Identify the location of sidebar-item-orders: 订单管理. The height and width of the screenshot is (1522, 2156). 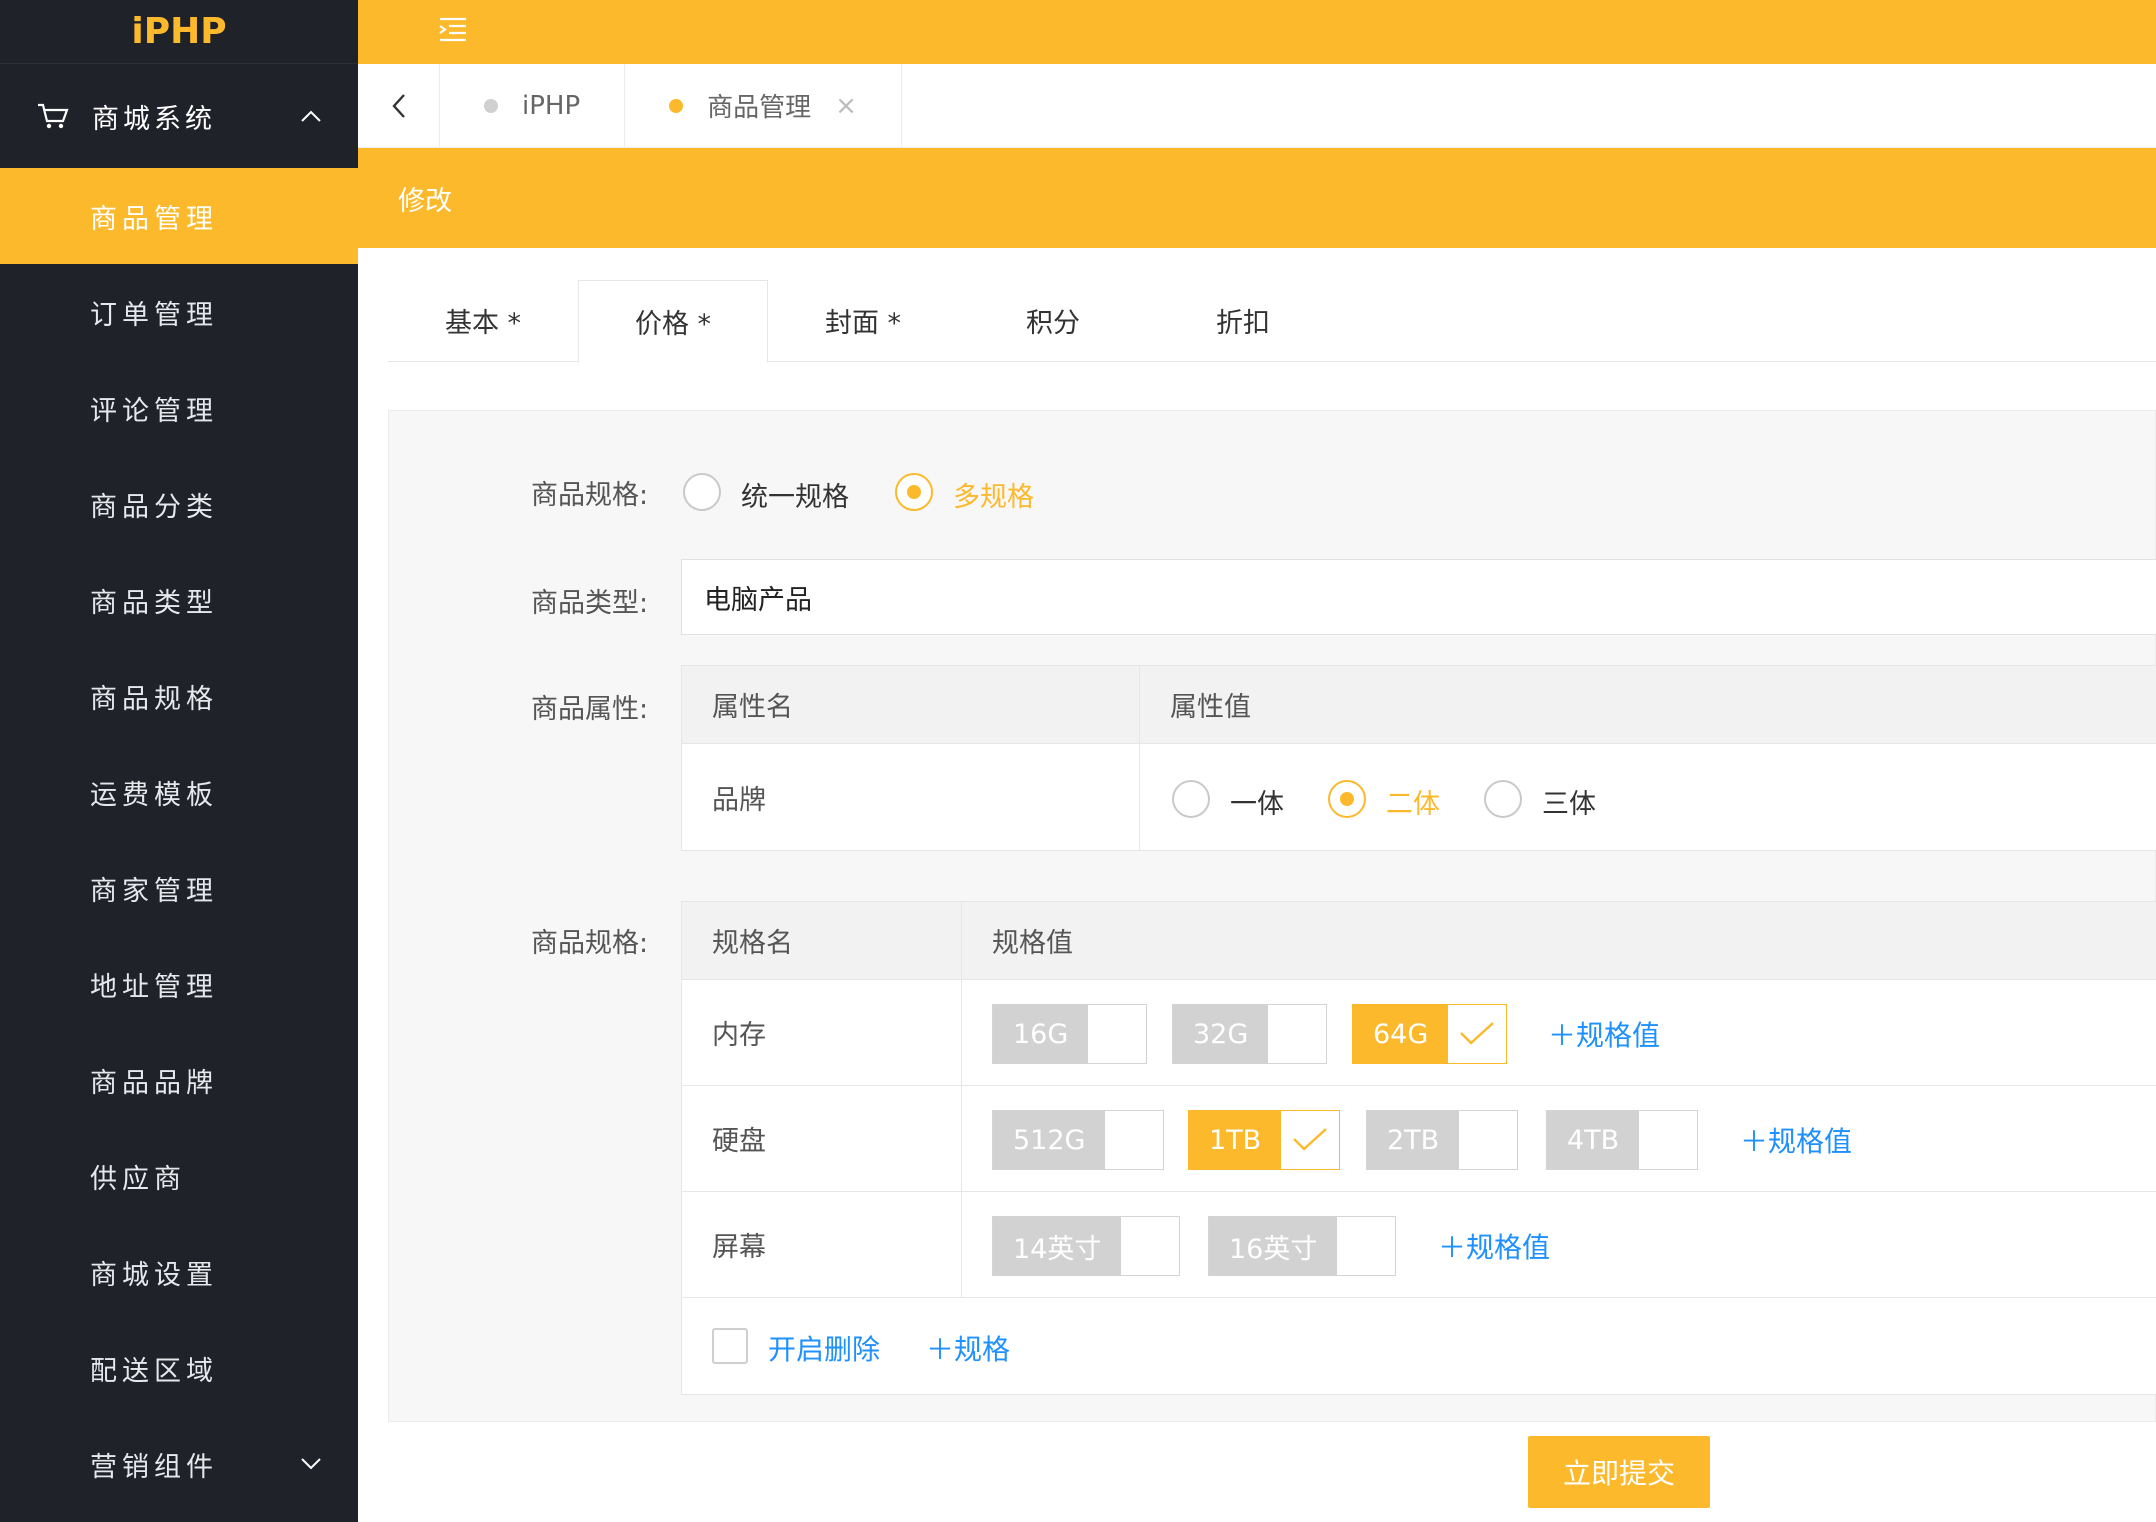
(179, 312).